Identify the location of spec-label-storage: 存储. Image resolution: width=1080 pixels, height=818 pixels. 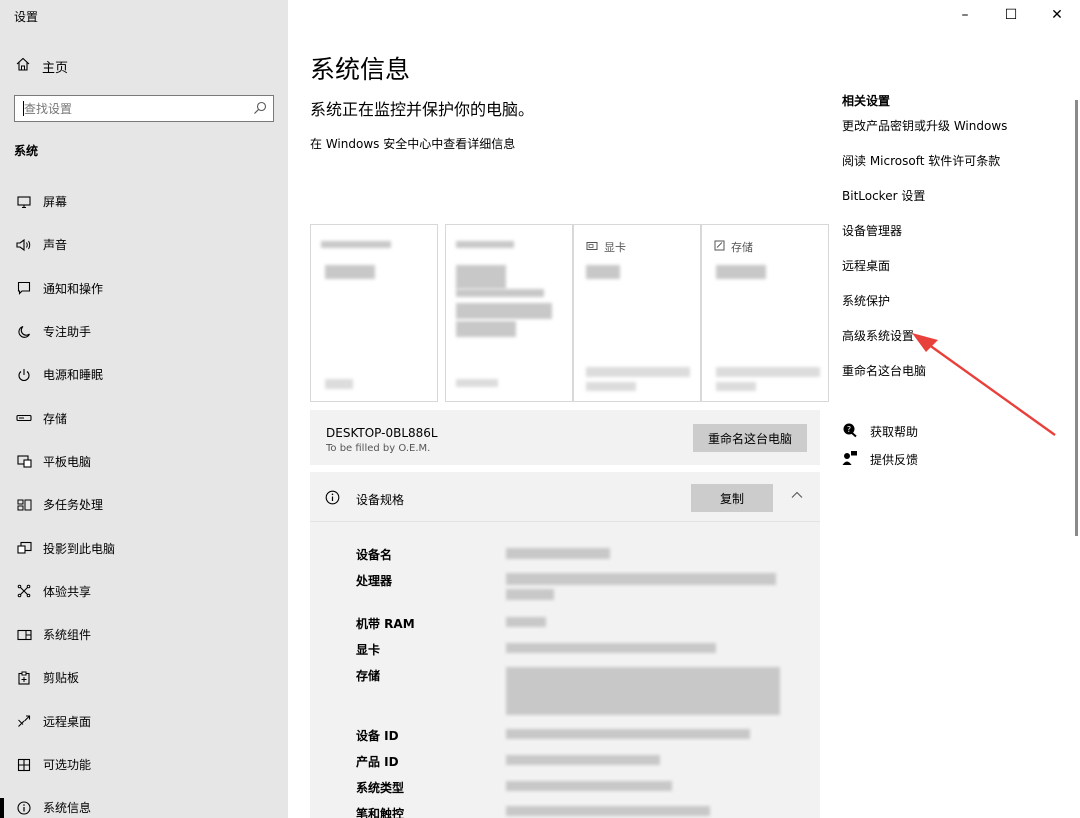
(368, 676).